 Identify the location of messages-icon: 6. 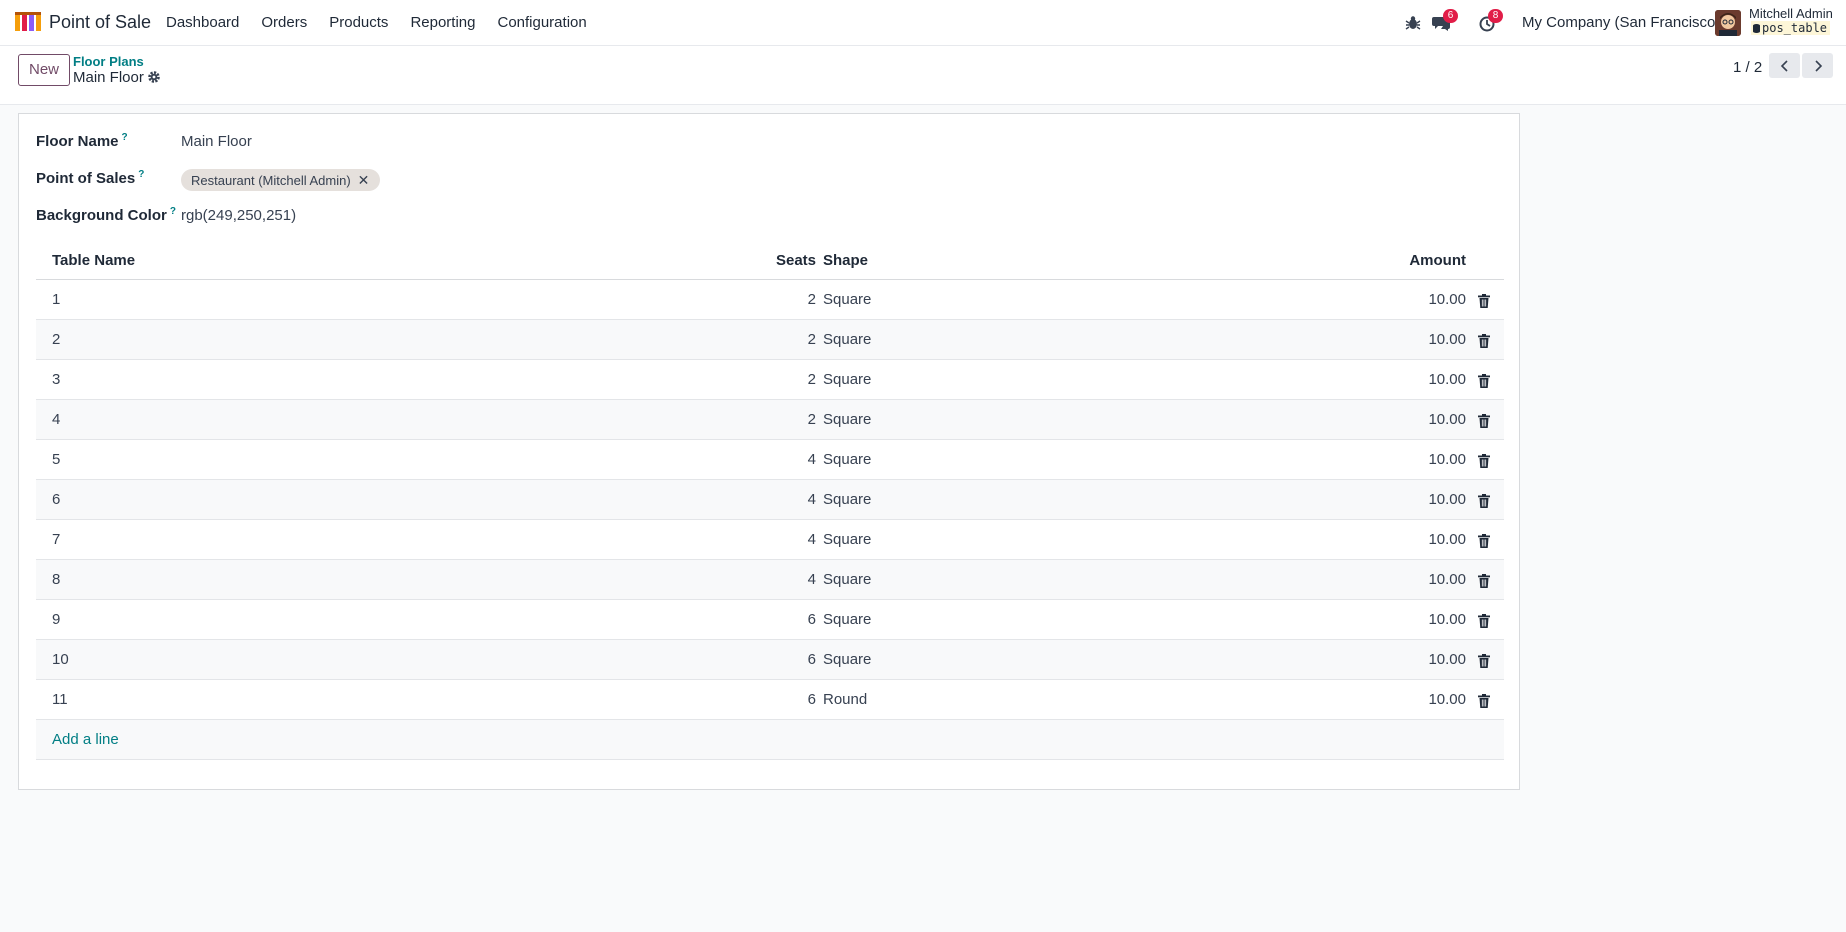
(1445, 21).